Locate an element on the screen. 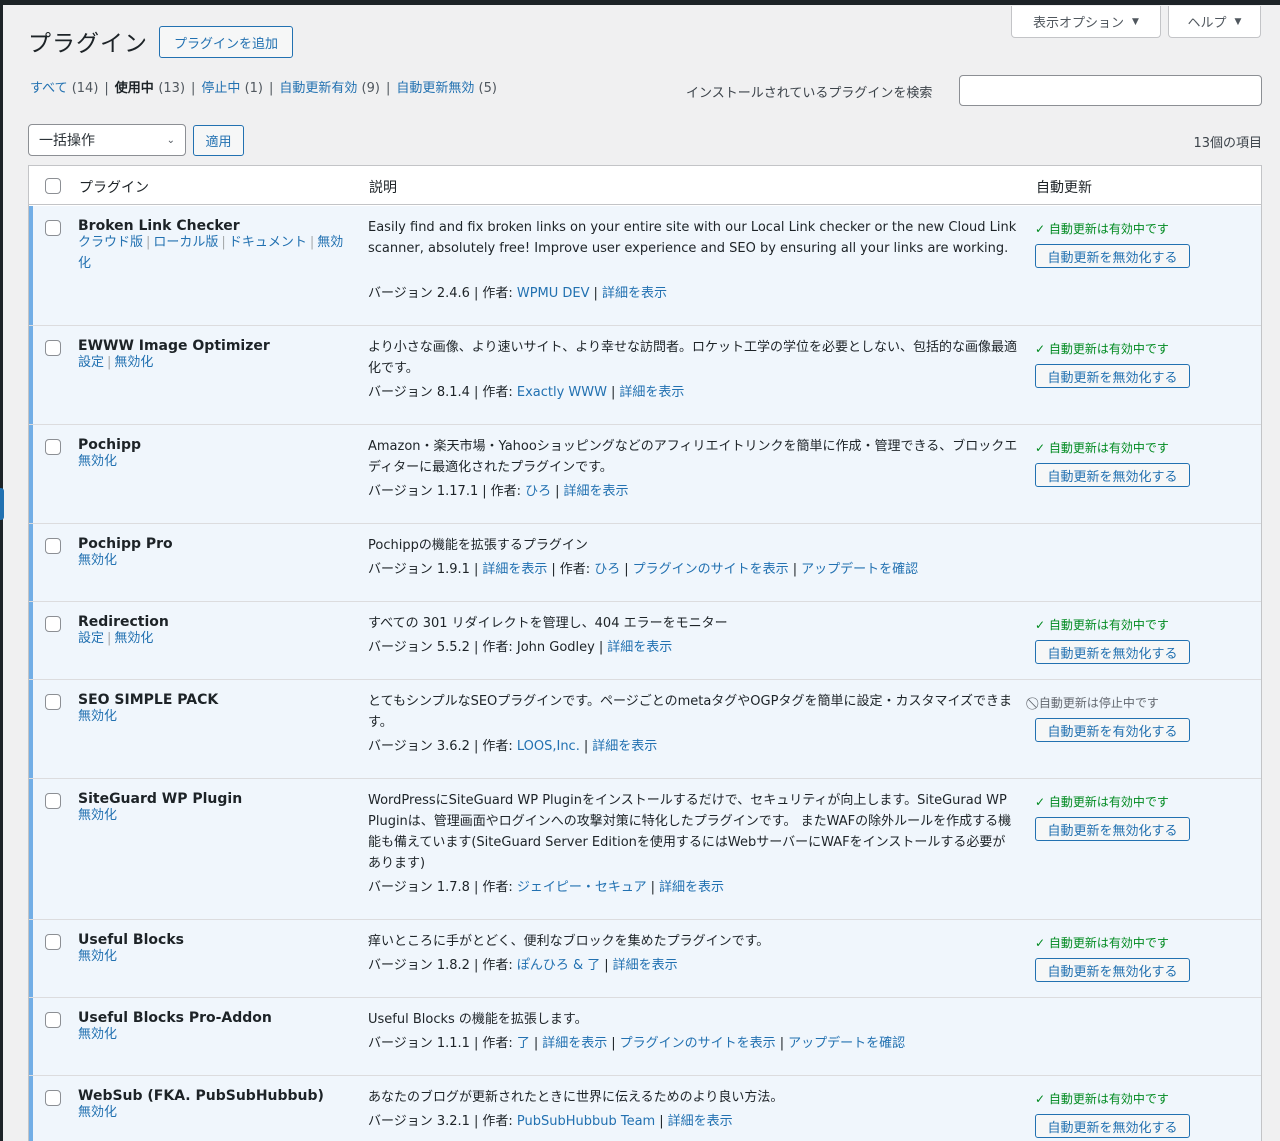 This screenshot has height=1141, width=1280. meta-link: WPMU DEV is located at coordinates (553, 293).